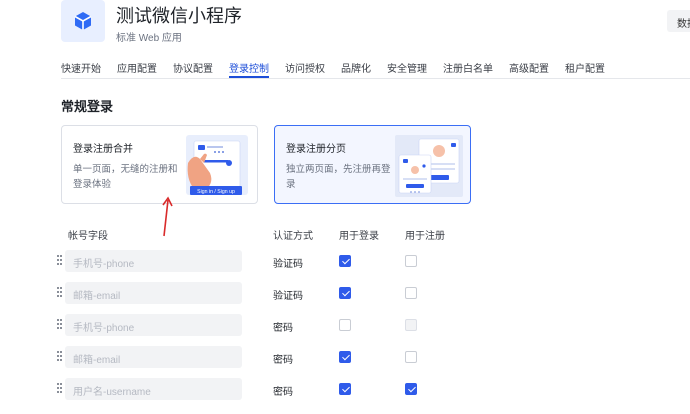 Image resolution: width=690 pixels, height=414 pixels. What do you see at coordinates (338, 177) in the screenshot?
I see `card-description: 独立两页面，先注册再登录` at bounding box center [338, 177].